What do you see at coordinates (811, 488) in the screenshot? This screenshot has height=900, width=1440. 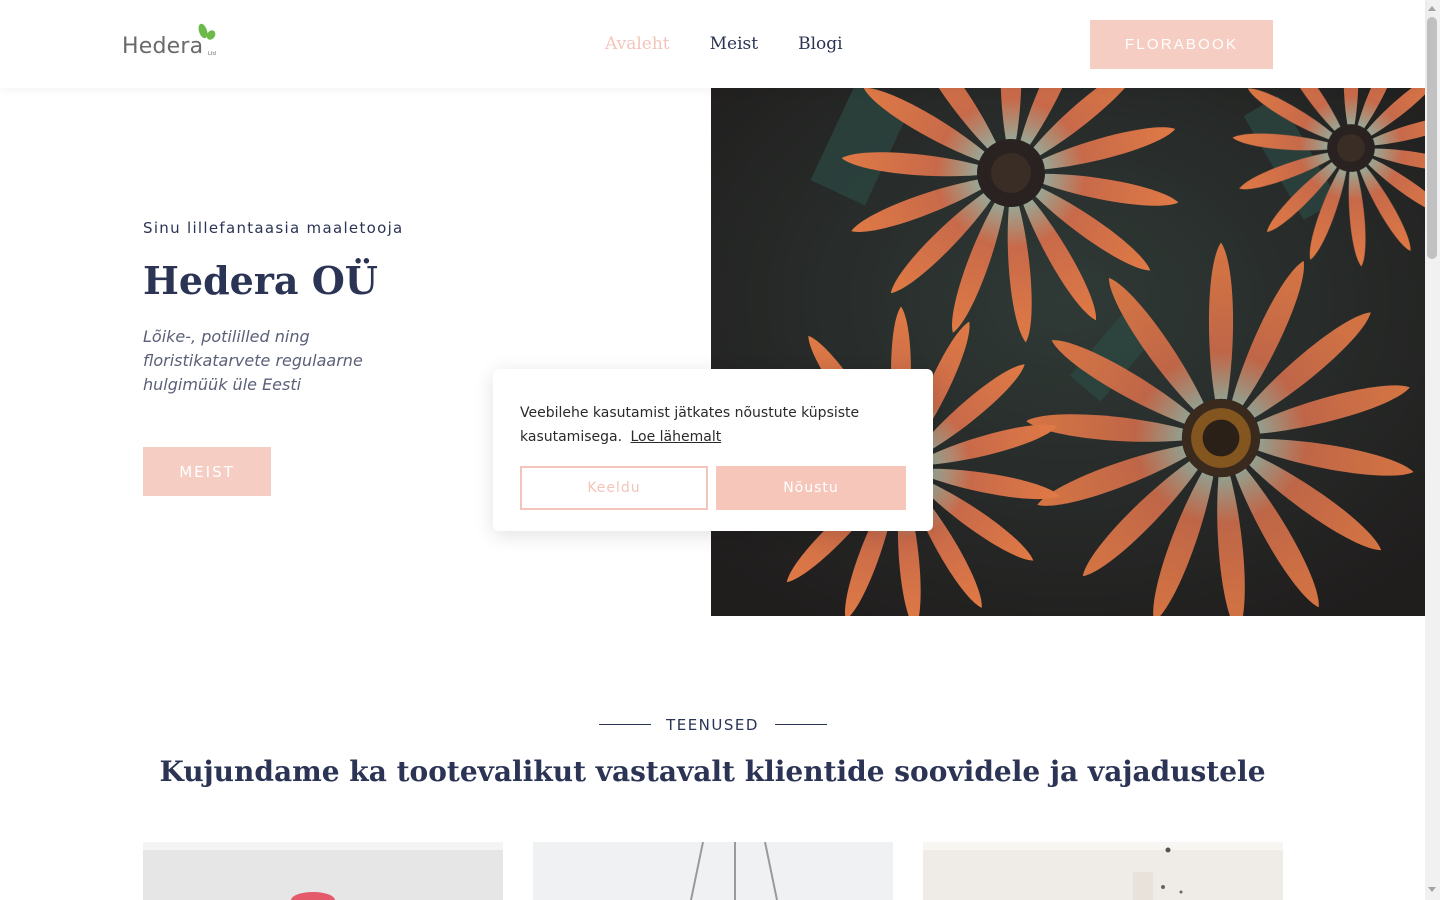 I see `cookie-accept-button: Nõustu` at bounding box center [811, 488].